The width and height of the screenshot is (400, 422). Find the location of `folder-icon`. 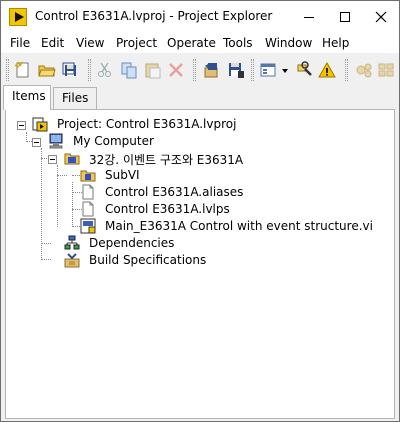

folder-icon is located at coordinates (88, 176).